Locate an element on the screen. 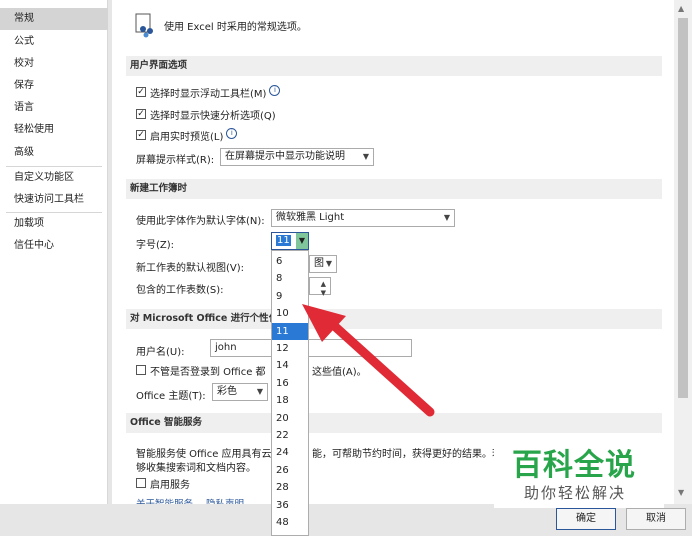  red-arrow-annotation is located at coordinates (368, 360).